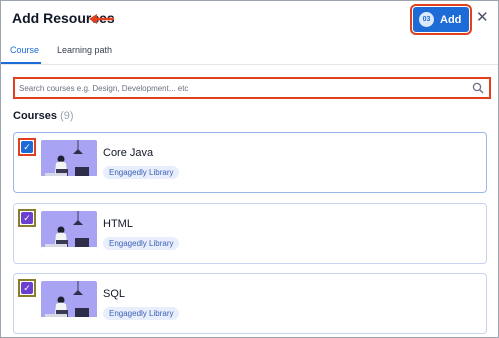  I want to click on annotation-arrow-icon, so click(101, 19).